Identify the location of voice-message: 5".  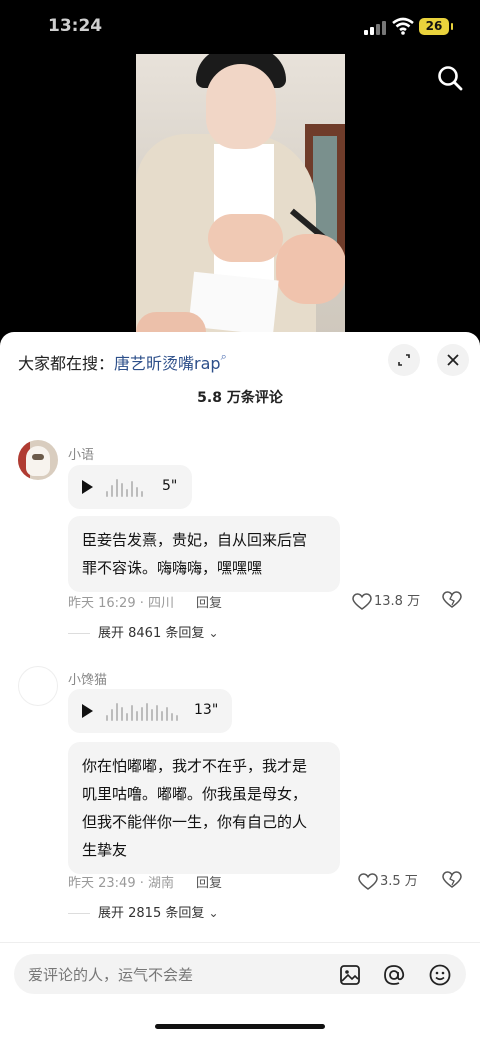
(130, 487).